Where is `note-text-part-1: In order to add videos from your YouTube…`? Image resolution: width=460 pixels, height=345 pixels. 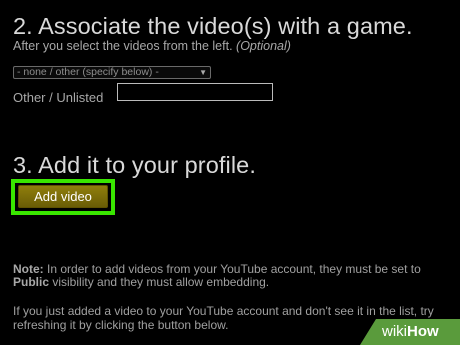 note-text-part-1: In order to add videos from your YouTube… is located at coordinates (232, 269).